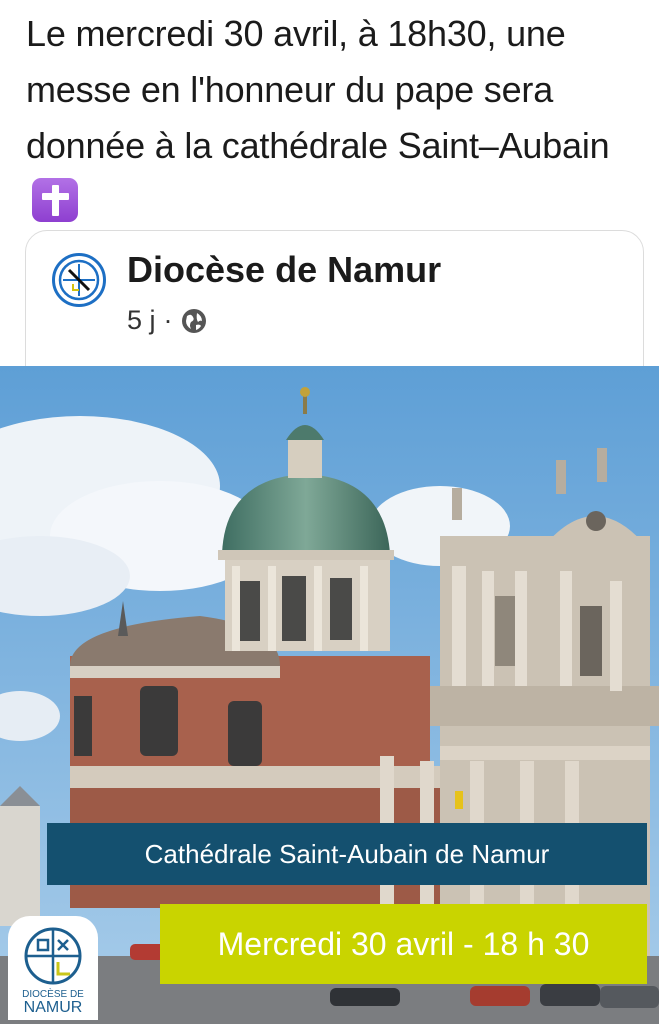 Image resolution: width=659 pixels, height=1024 pixels. I want to click on diocese-logo-icon, so click(79, 280).